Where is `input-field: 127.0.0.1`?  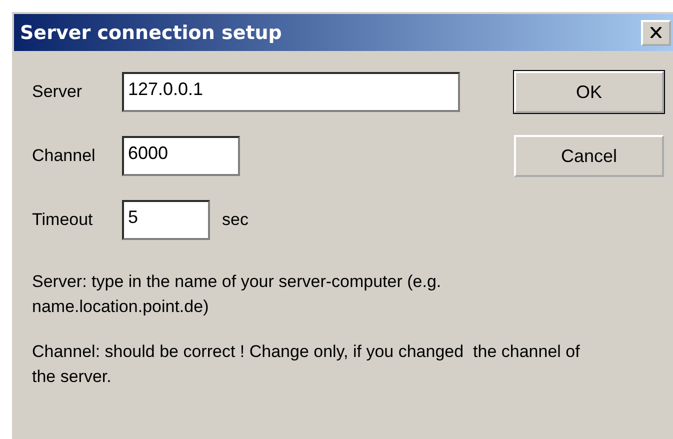
input-field: 127.0.0.1 is located at coordinates (291, 92).